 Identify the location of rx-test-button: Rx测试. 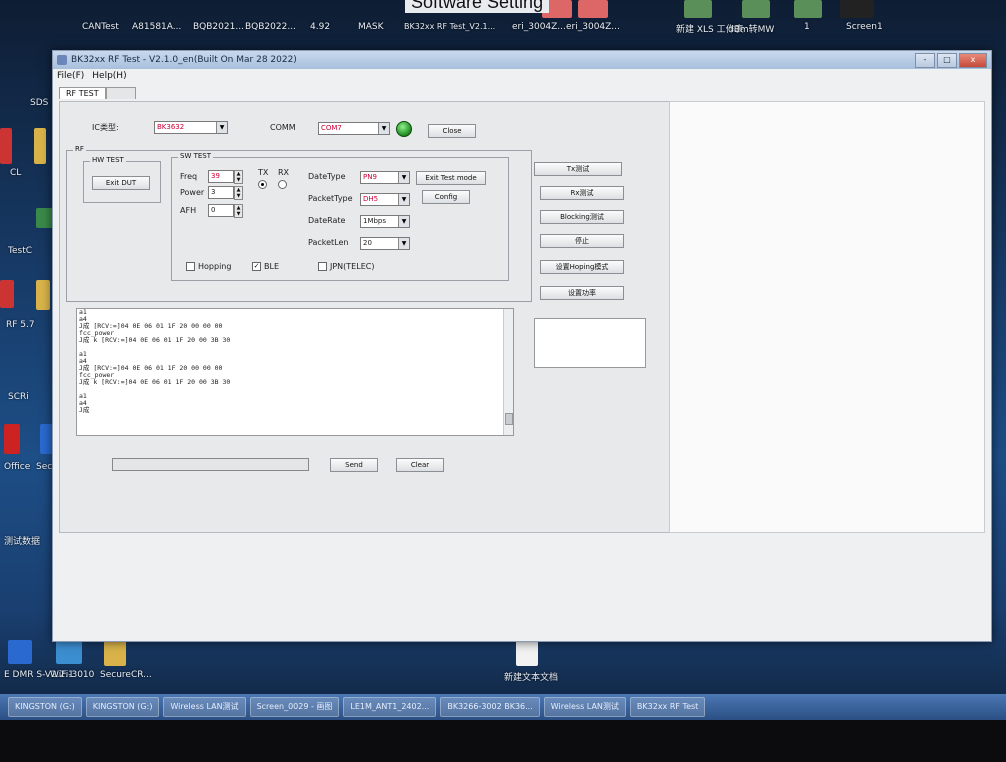
(582, 193).